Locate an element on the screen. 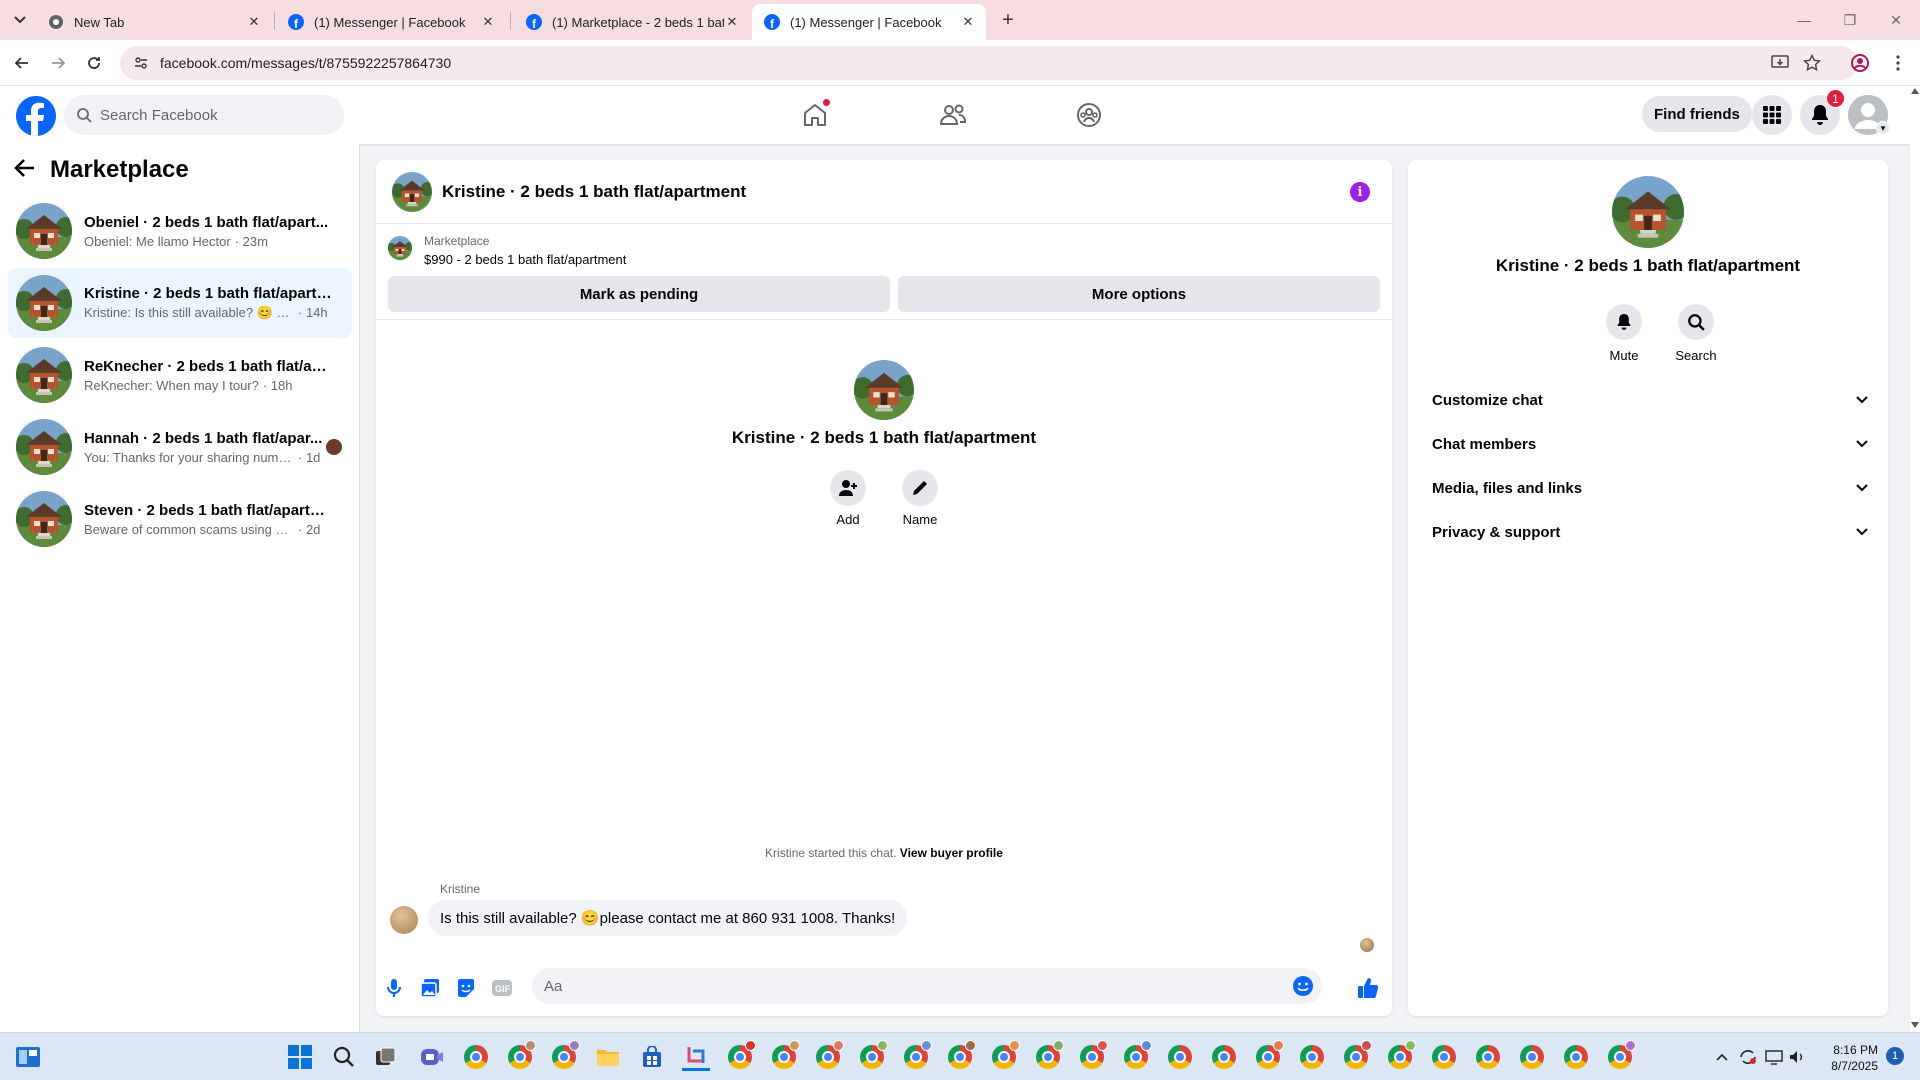  start-icon is located at coordinates (300, 1057).